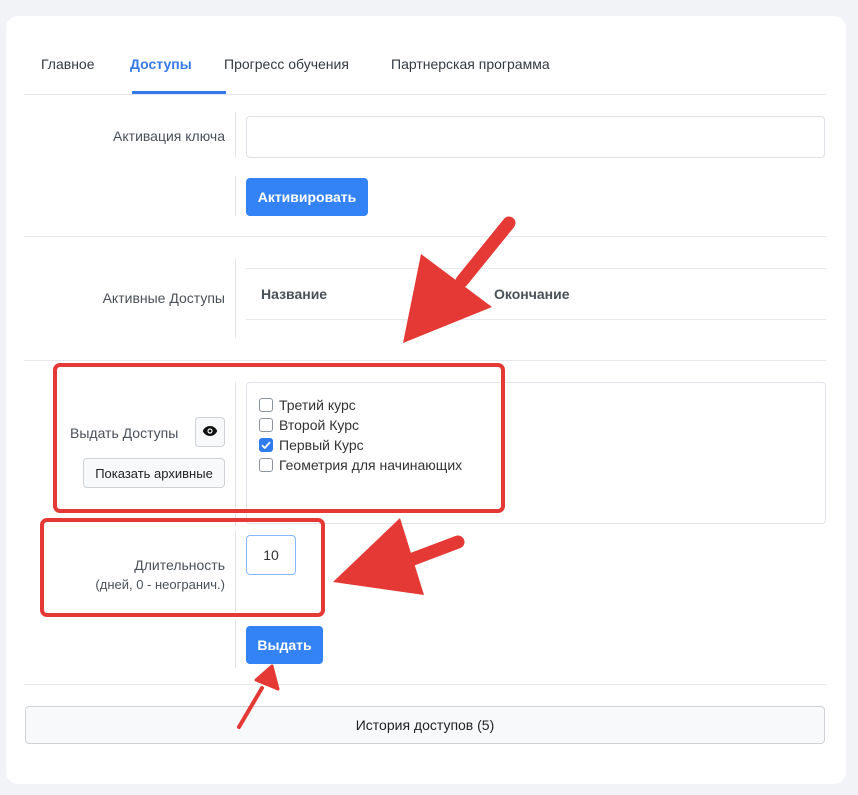  Describe the element at coordinates (124, 433) in the screenshot. I see `grant-access-label: Выдать Доступы` at that location.